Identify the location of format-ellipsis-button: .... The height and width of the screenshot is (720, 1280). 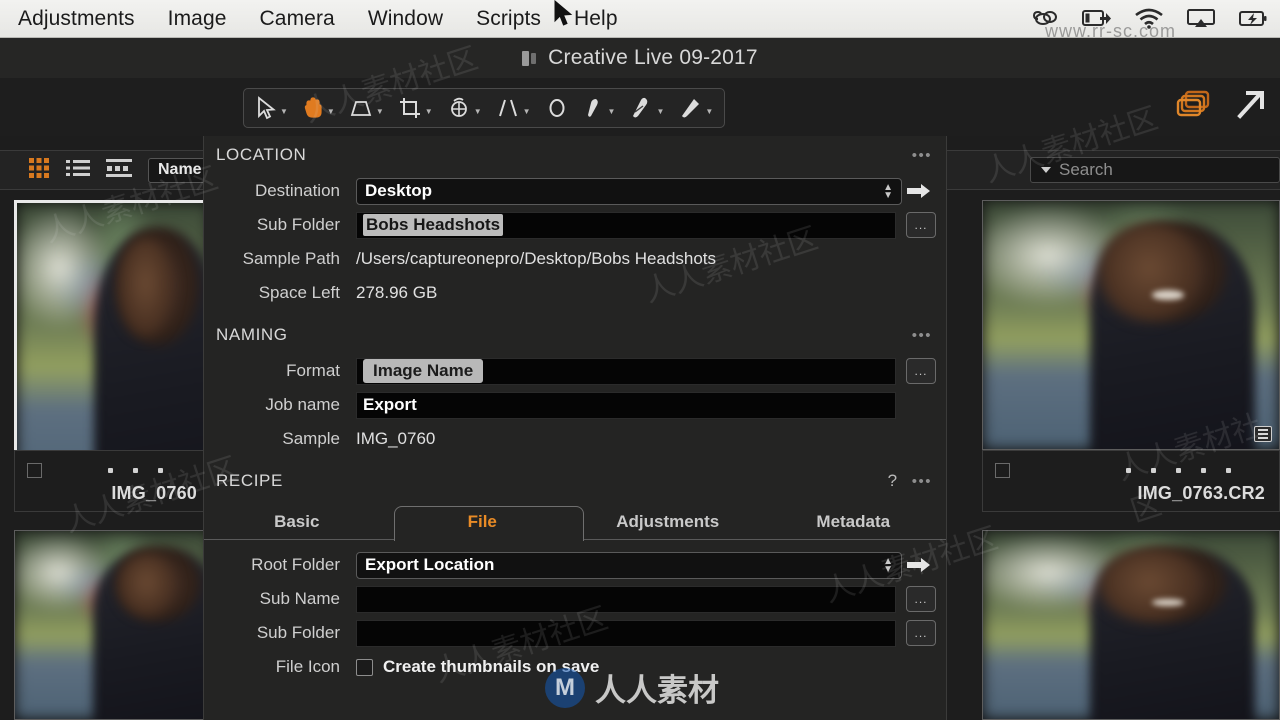
(921, 371).